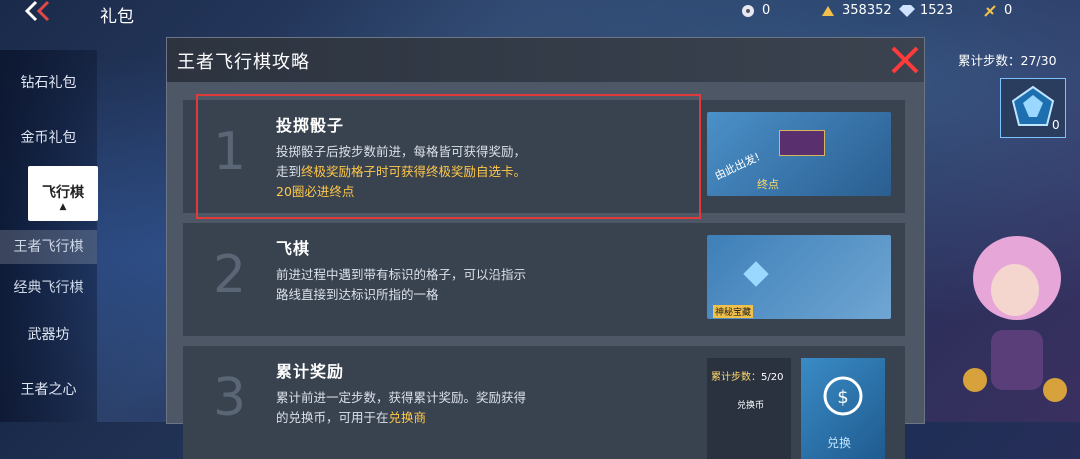 The width and height of the screenshot is (1080, 459). I want to click on reward-card-icon, so click(802, 143).